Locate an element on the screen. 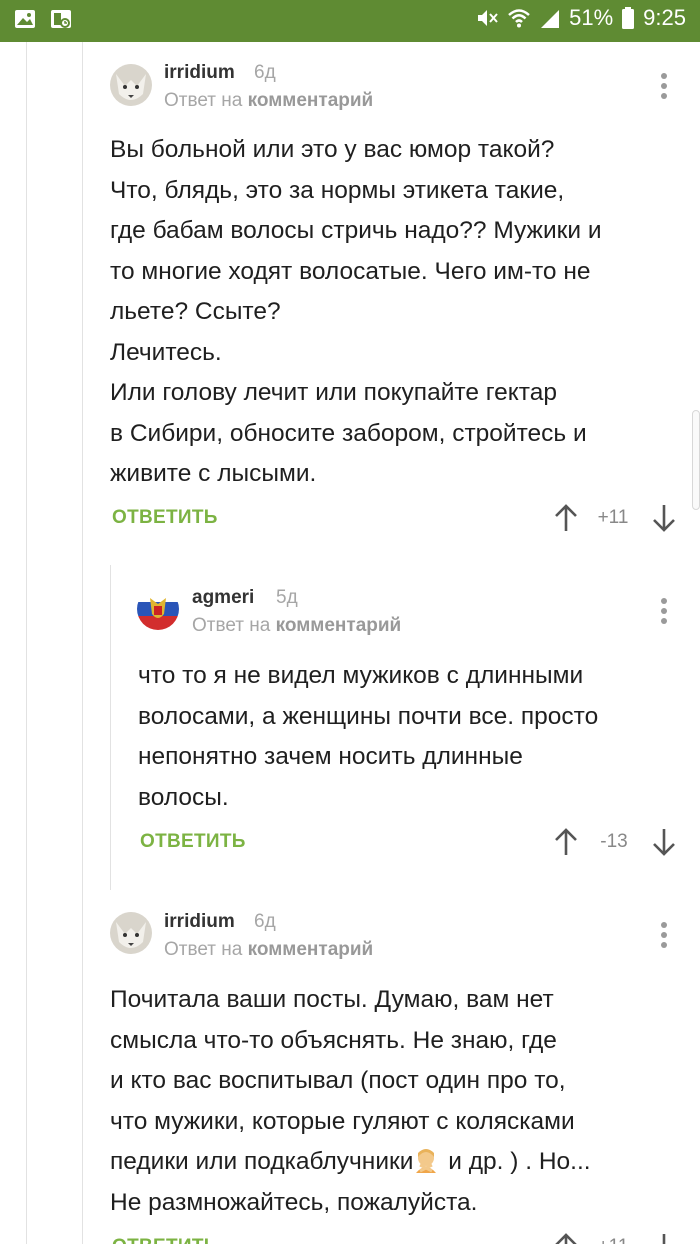 Image resolution: width=700 pixels, height=1244 pixels. wifi-icon is located at coordinates (519, 18).